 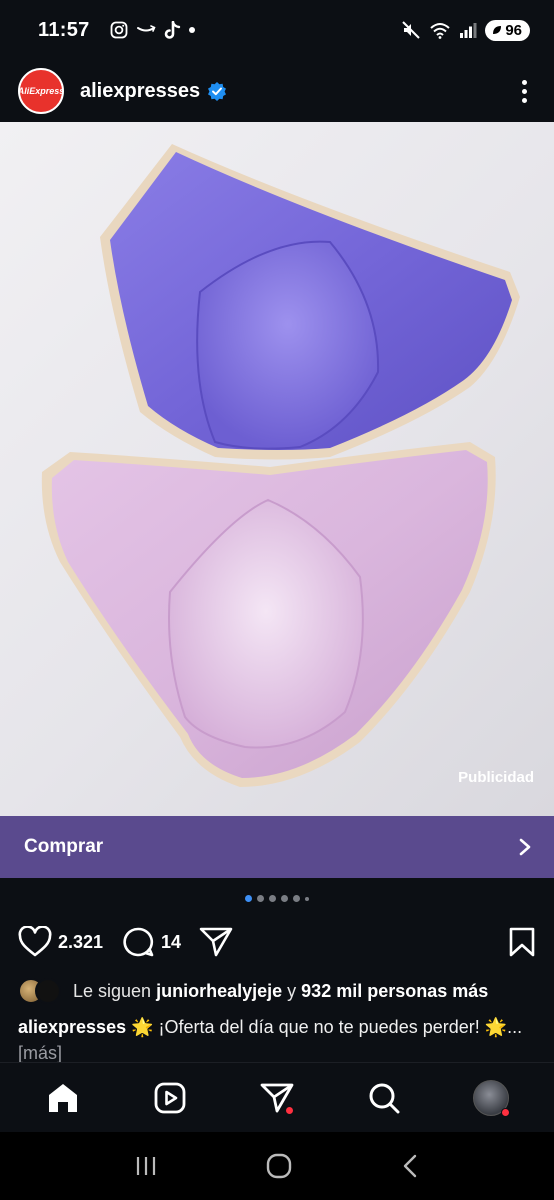 I want to click on nav-search, so click(x=384, y=1098).